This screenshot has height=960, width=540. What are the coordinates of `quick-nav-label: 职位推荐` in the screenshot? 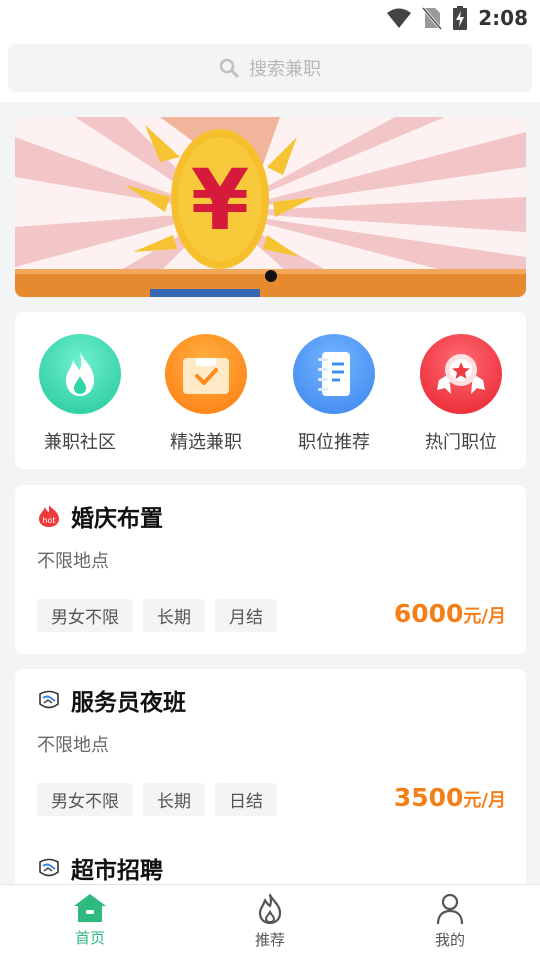 It's located at (334, 442).